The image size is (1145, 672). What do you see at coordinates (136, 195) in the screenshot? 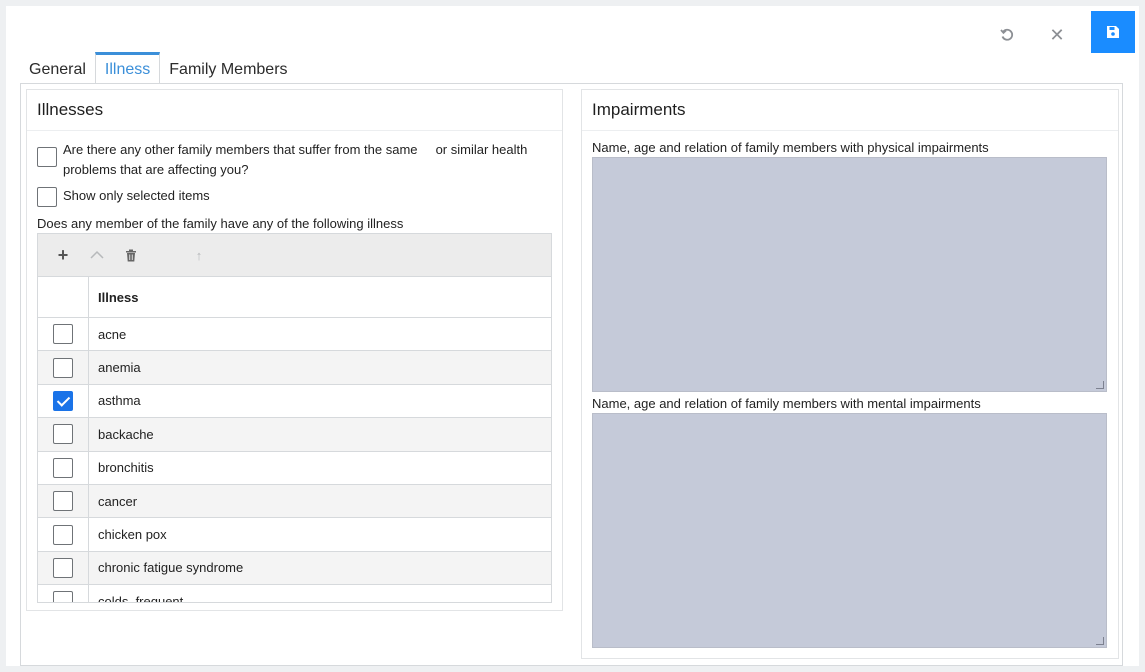
I see `show-only-selected-label: Show only selected items` at bounding box center [136, 195].